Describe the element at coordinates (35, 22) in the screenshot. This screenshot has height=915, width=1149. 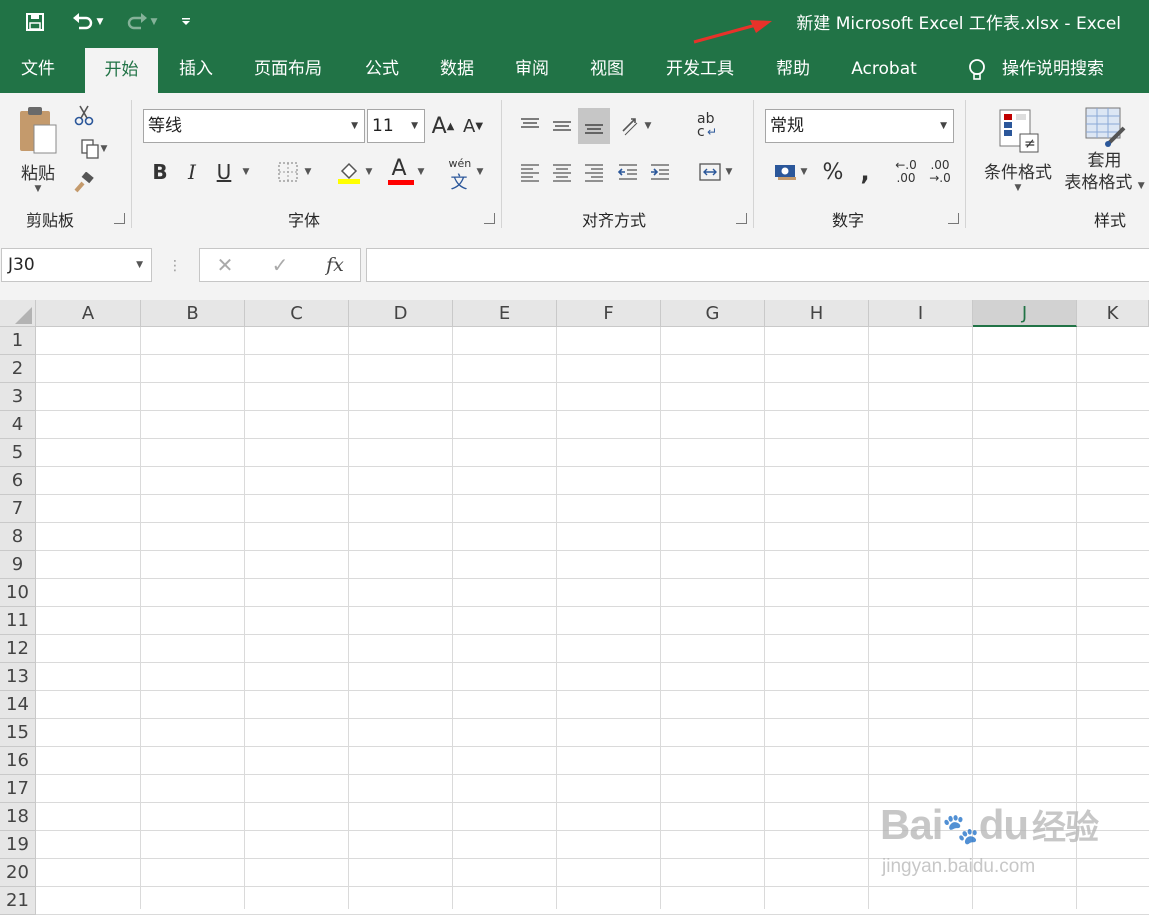
I see `save-button` at that location.